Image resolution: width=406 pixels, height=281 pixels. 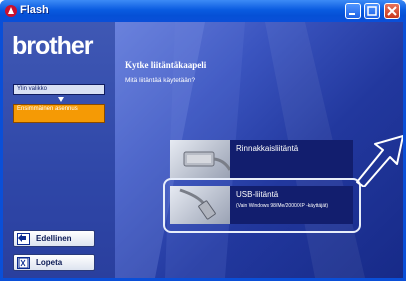 What do you see at coordinates (160, 80) in the screenshot?
I see `page-subtitle: Mitä liitäntää käytetään?` at bounding box center [160, 80].